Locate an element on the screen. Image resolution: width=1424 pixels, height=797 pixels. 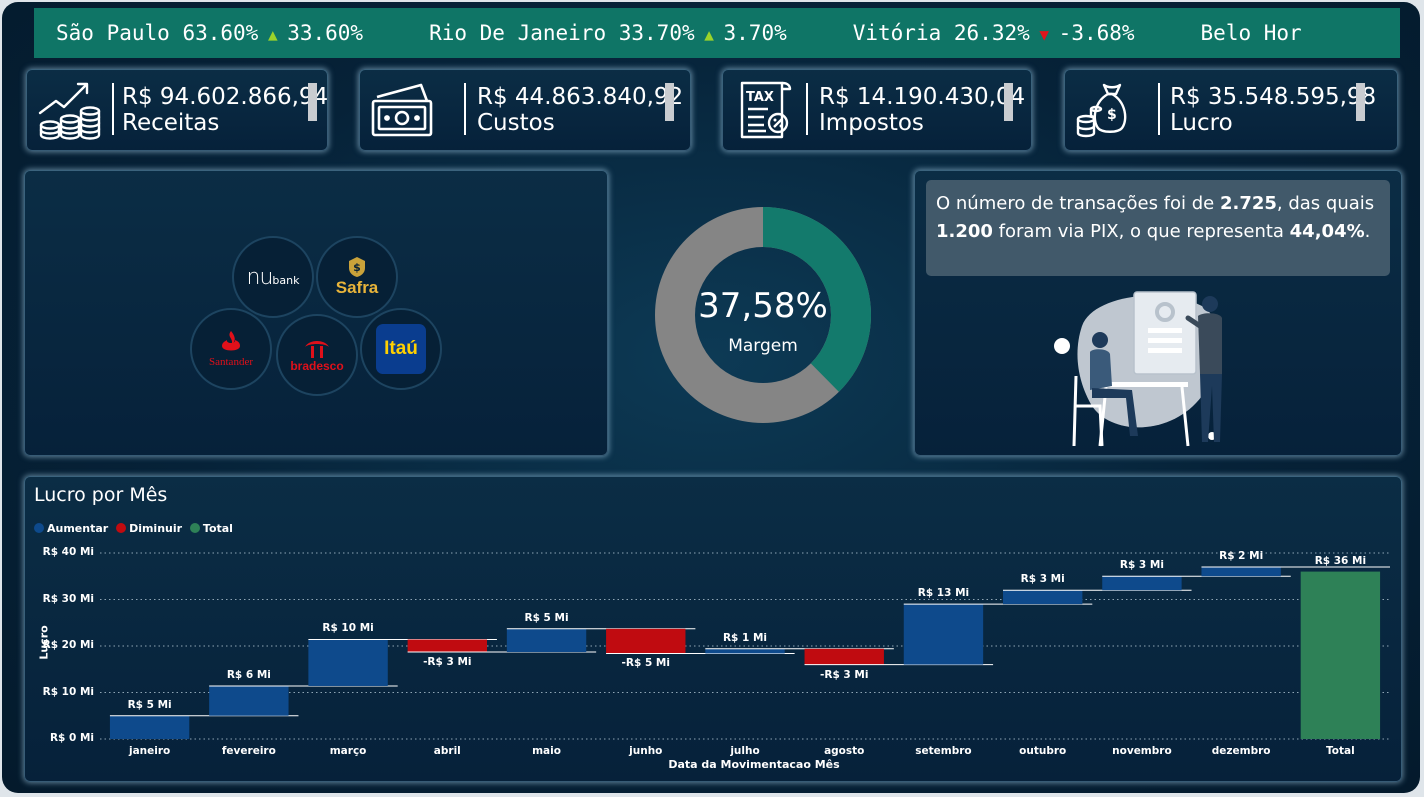
svg-text: TAX is located at coordinates (760, 97).